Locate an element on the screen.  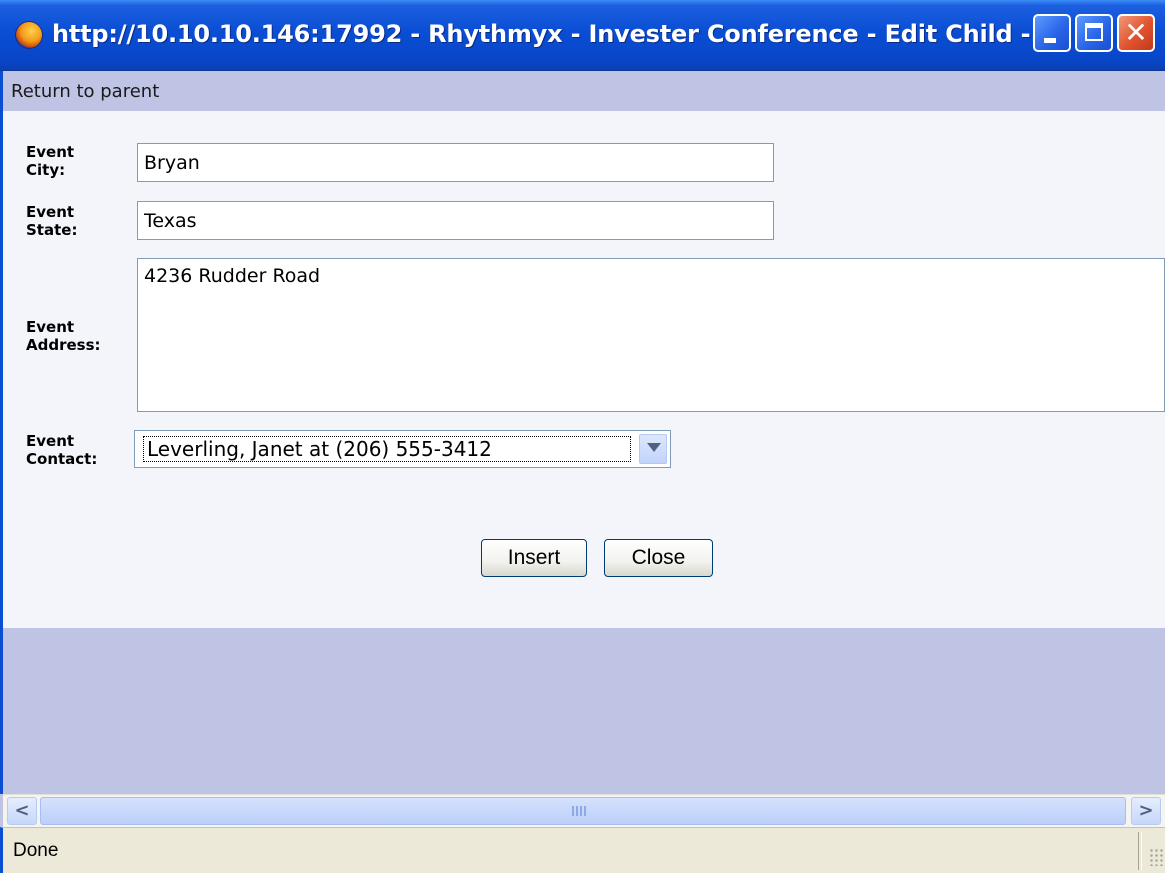
event-city-input is located at coordinates (455, 162).